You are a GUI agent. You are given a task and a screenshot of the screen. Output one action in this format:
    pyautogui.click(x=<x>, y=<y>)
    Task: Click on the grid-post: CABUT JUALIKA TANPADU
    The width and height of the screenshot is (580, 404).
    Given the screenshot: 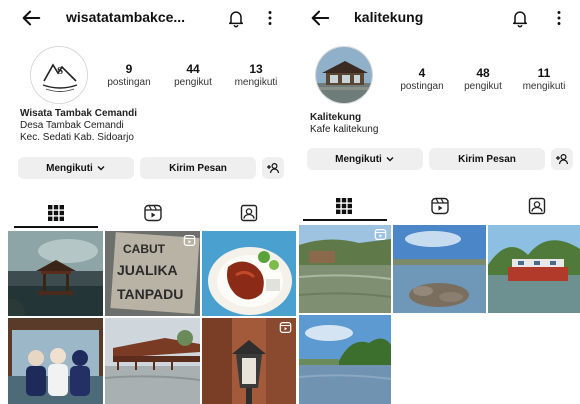 What is the action you would take?
    pyautogui.click(x=152, y=273)
    